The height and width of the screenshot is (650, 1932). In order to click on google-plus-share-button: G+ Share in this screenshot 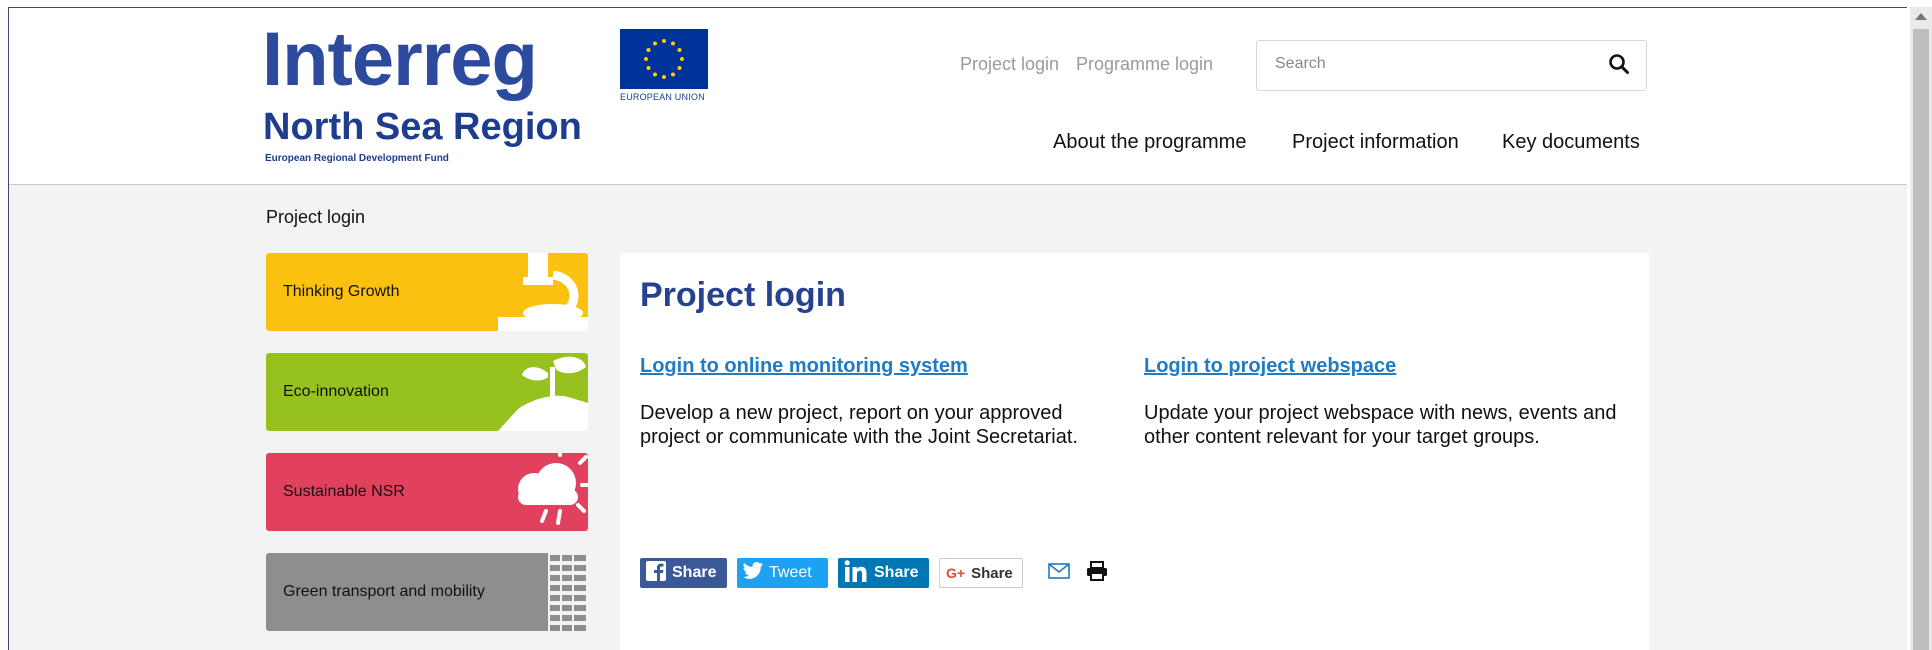, I will do `click(981, 573)`.